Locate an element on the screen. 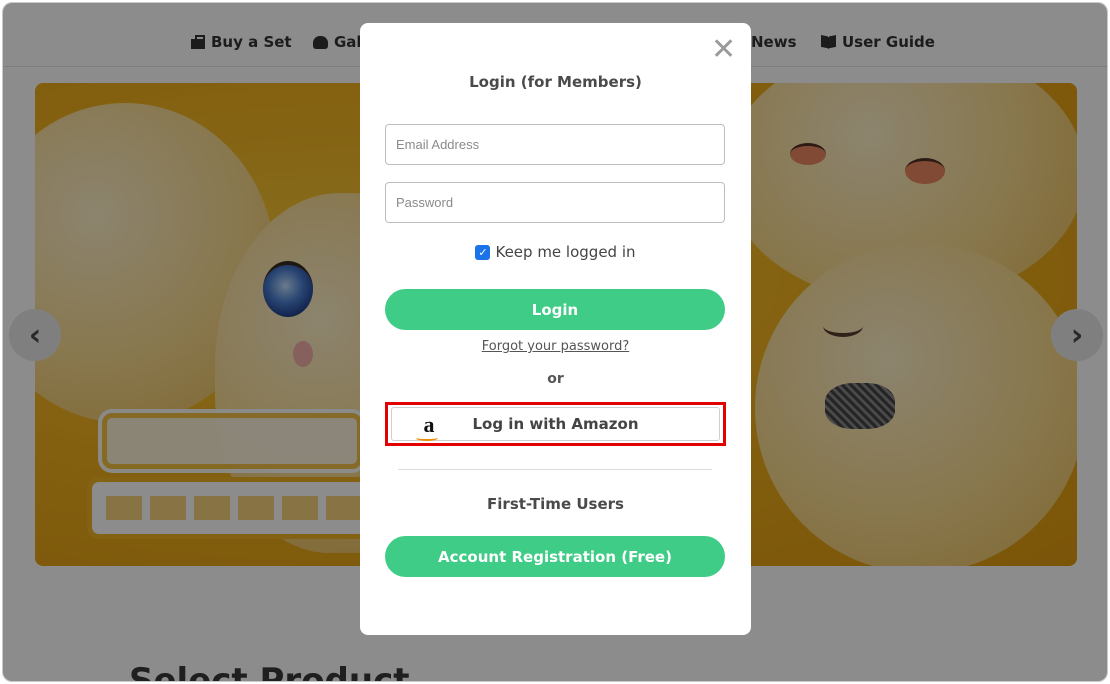 The height and width of the screenshot is (684, 1110). close-icon: ✕ is located at coordinates (724, 49).